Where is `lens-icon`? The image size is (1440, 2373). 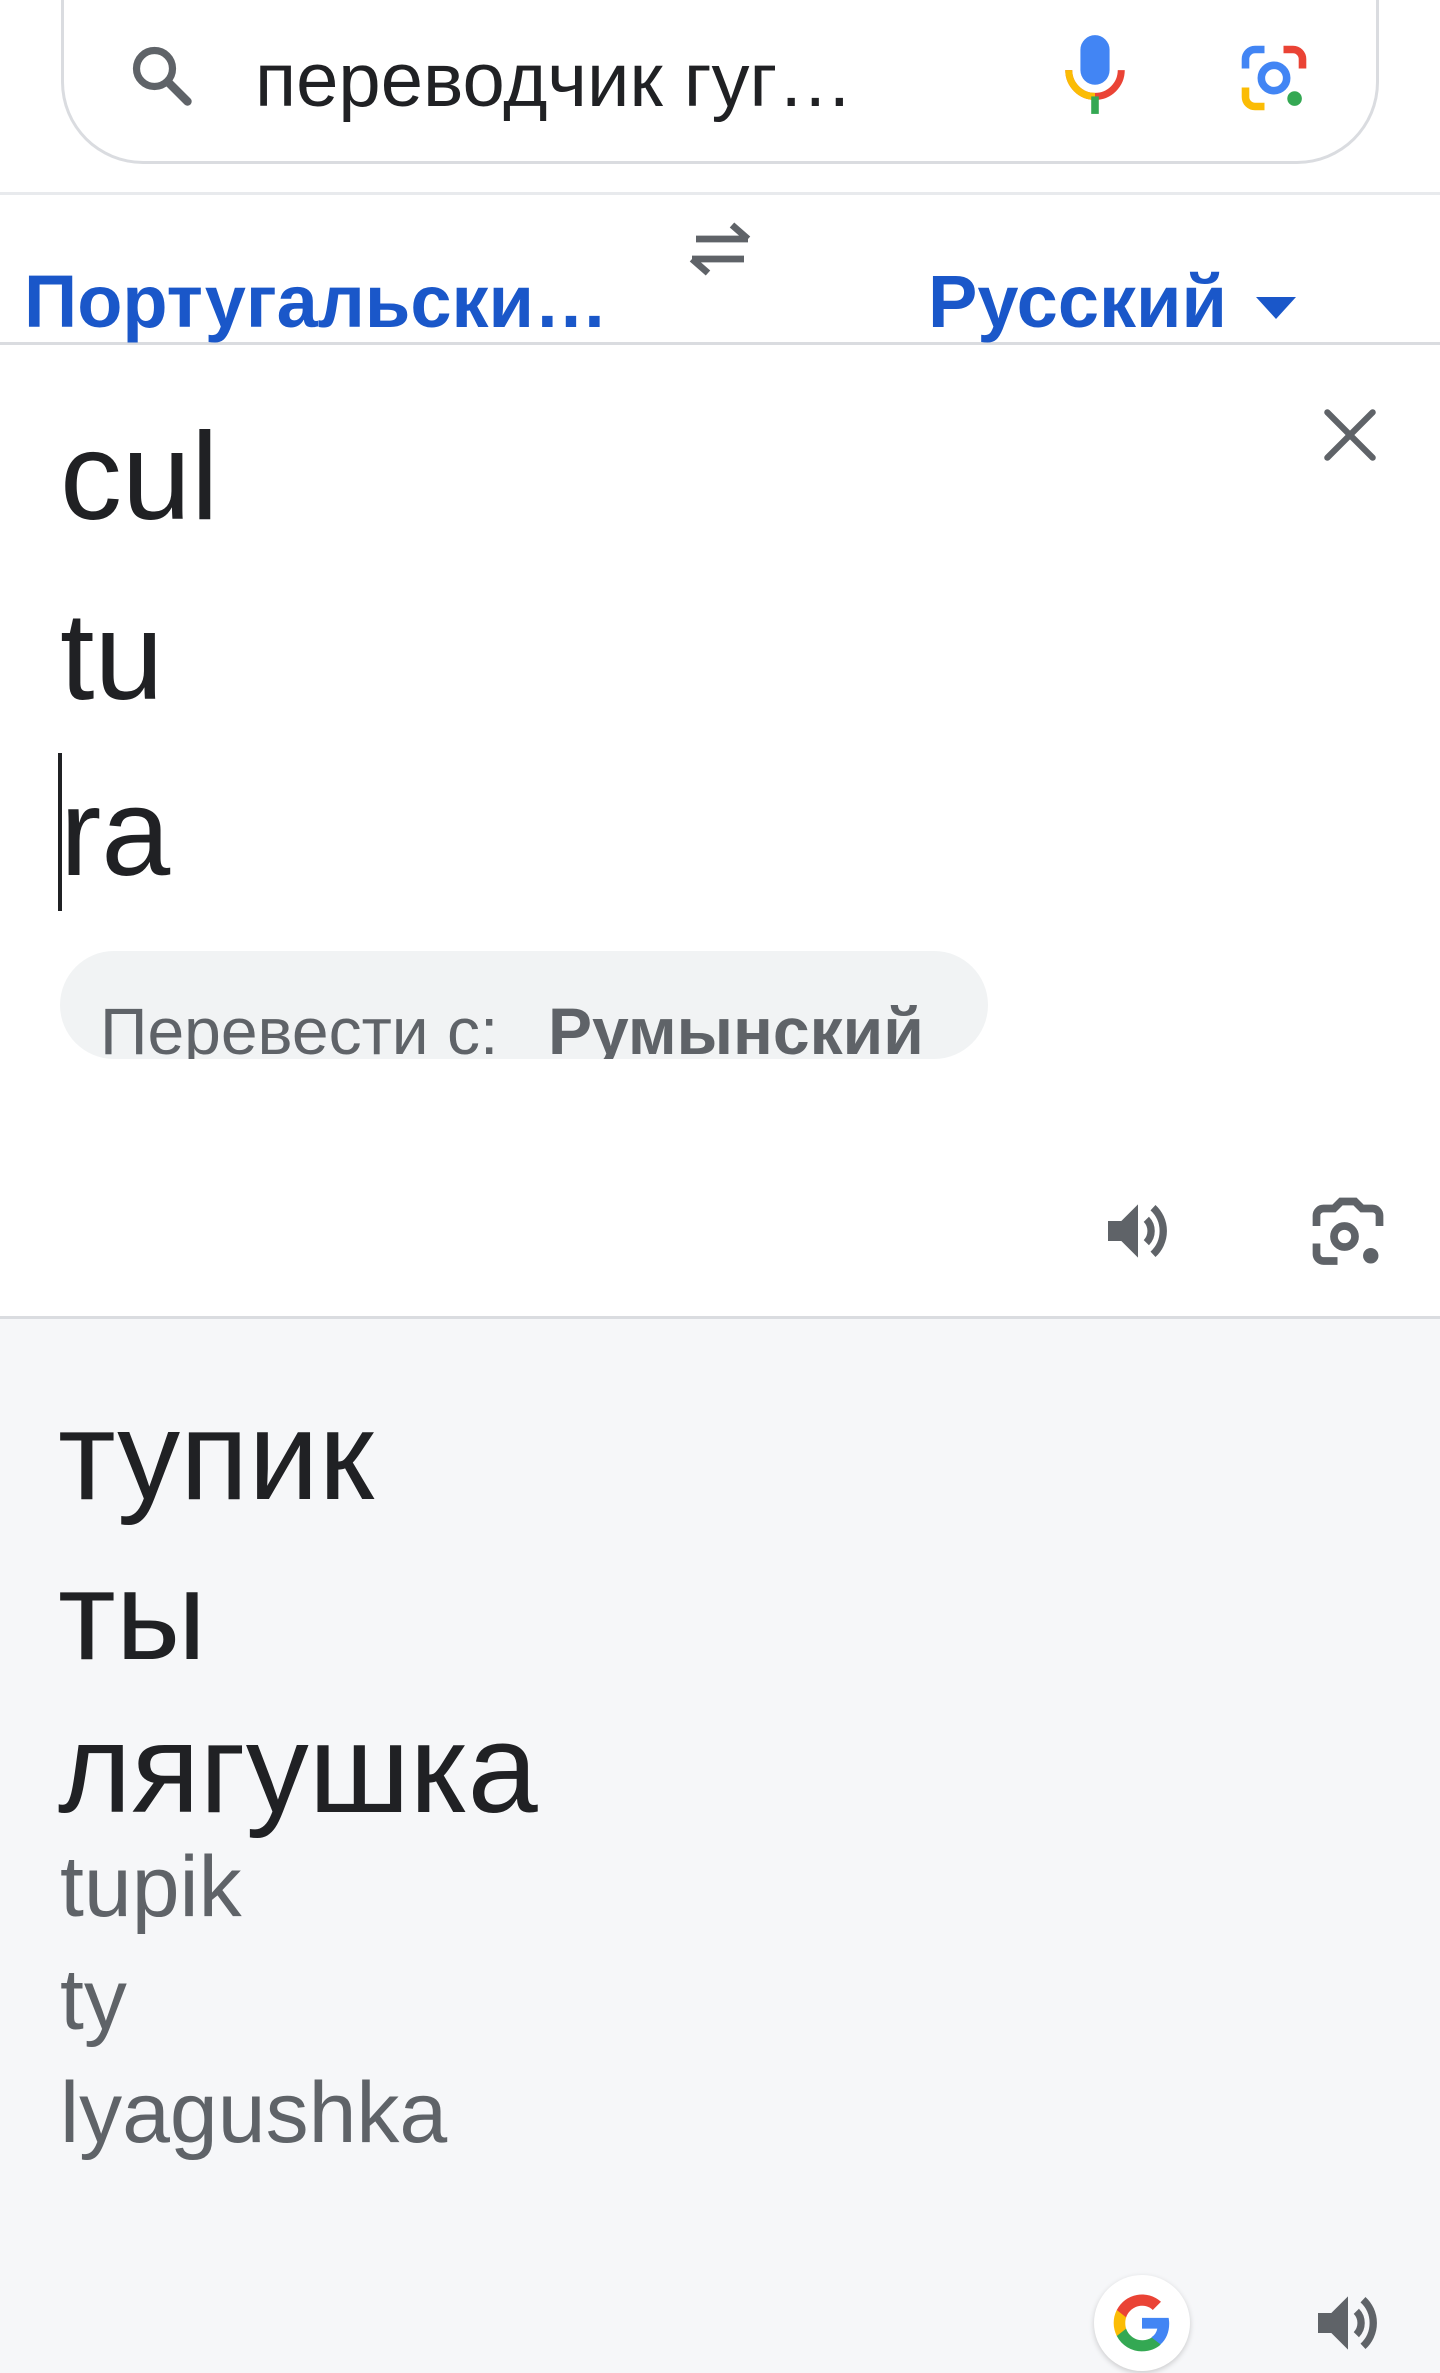
lens-icon is located at coordinates (1274, 78).